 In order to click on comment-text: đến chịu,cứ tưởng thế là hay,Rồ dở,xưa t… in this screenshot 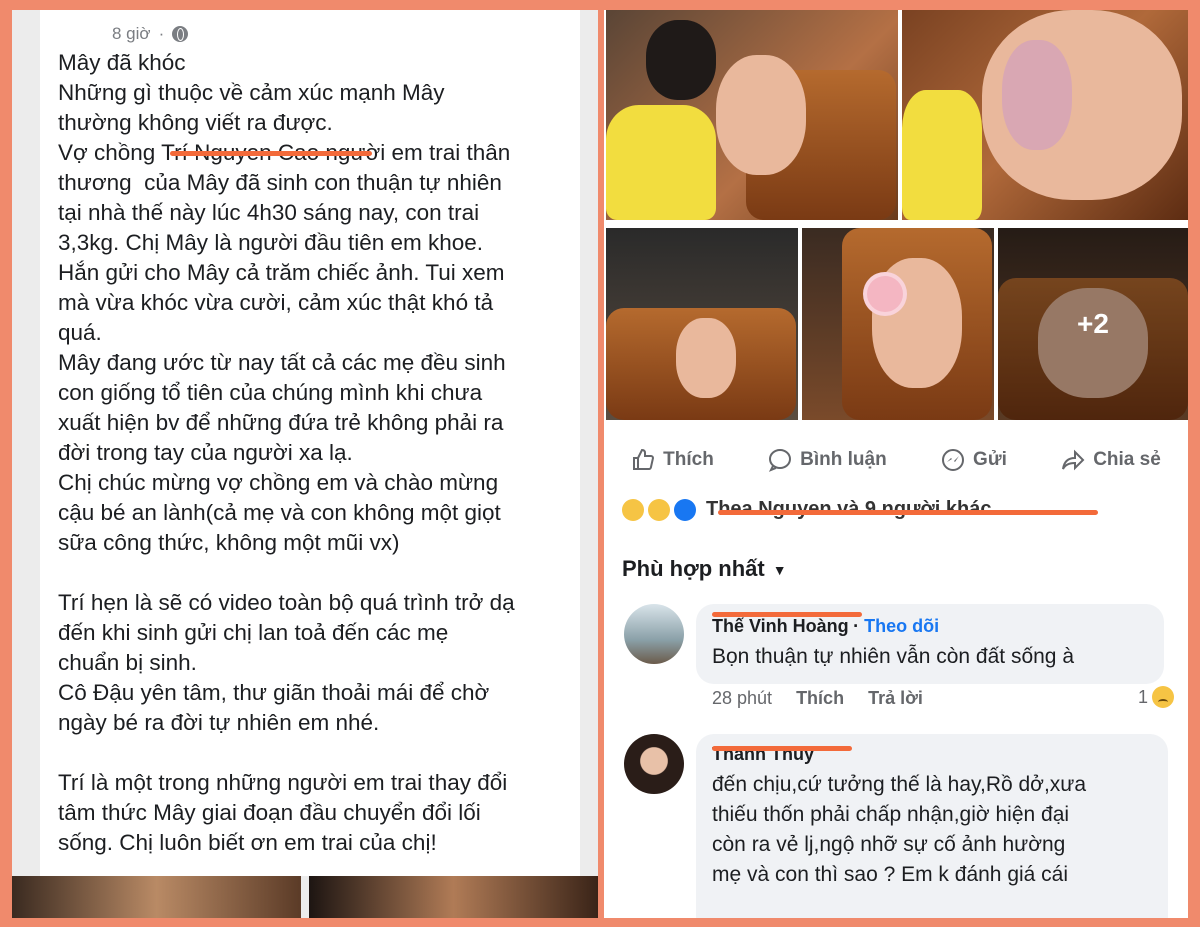, I will do `click(899, 830)`.